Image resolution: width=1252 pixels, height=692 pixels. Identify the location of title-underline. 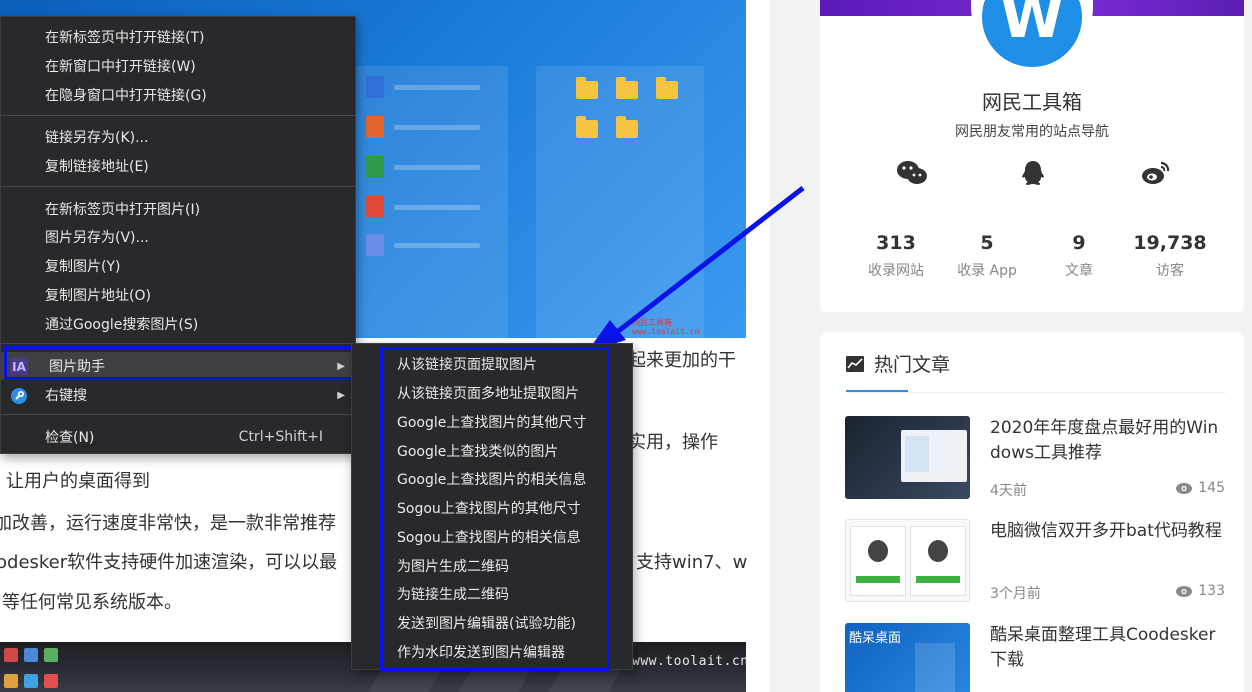
(877, 391).